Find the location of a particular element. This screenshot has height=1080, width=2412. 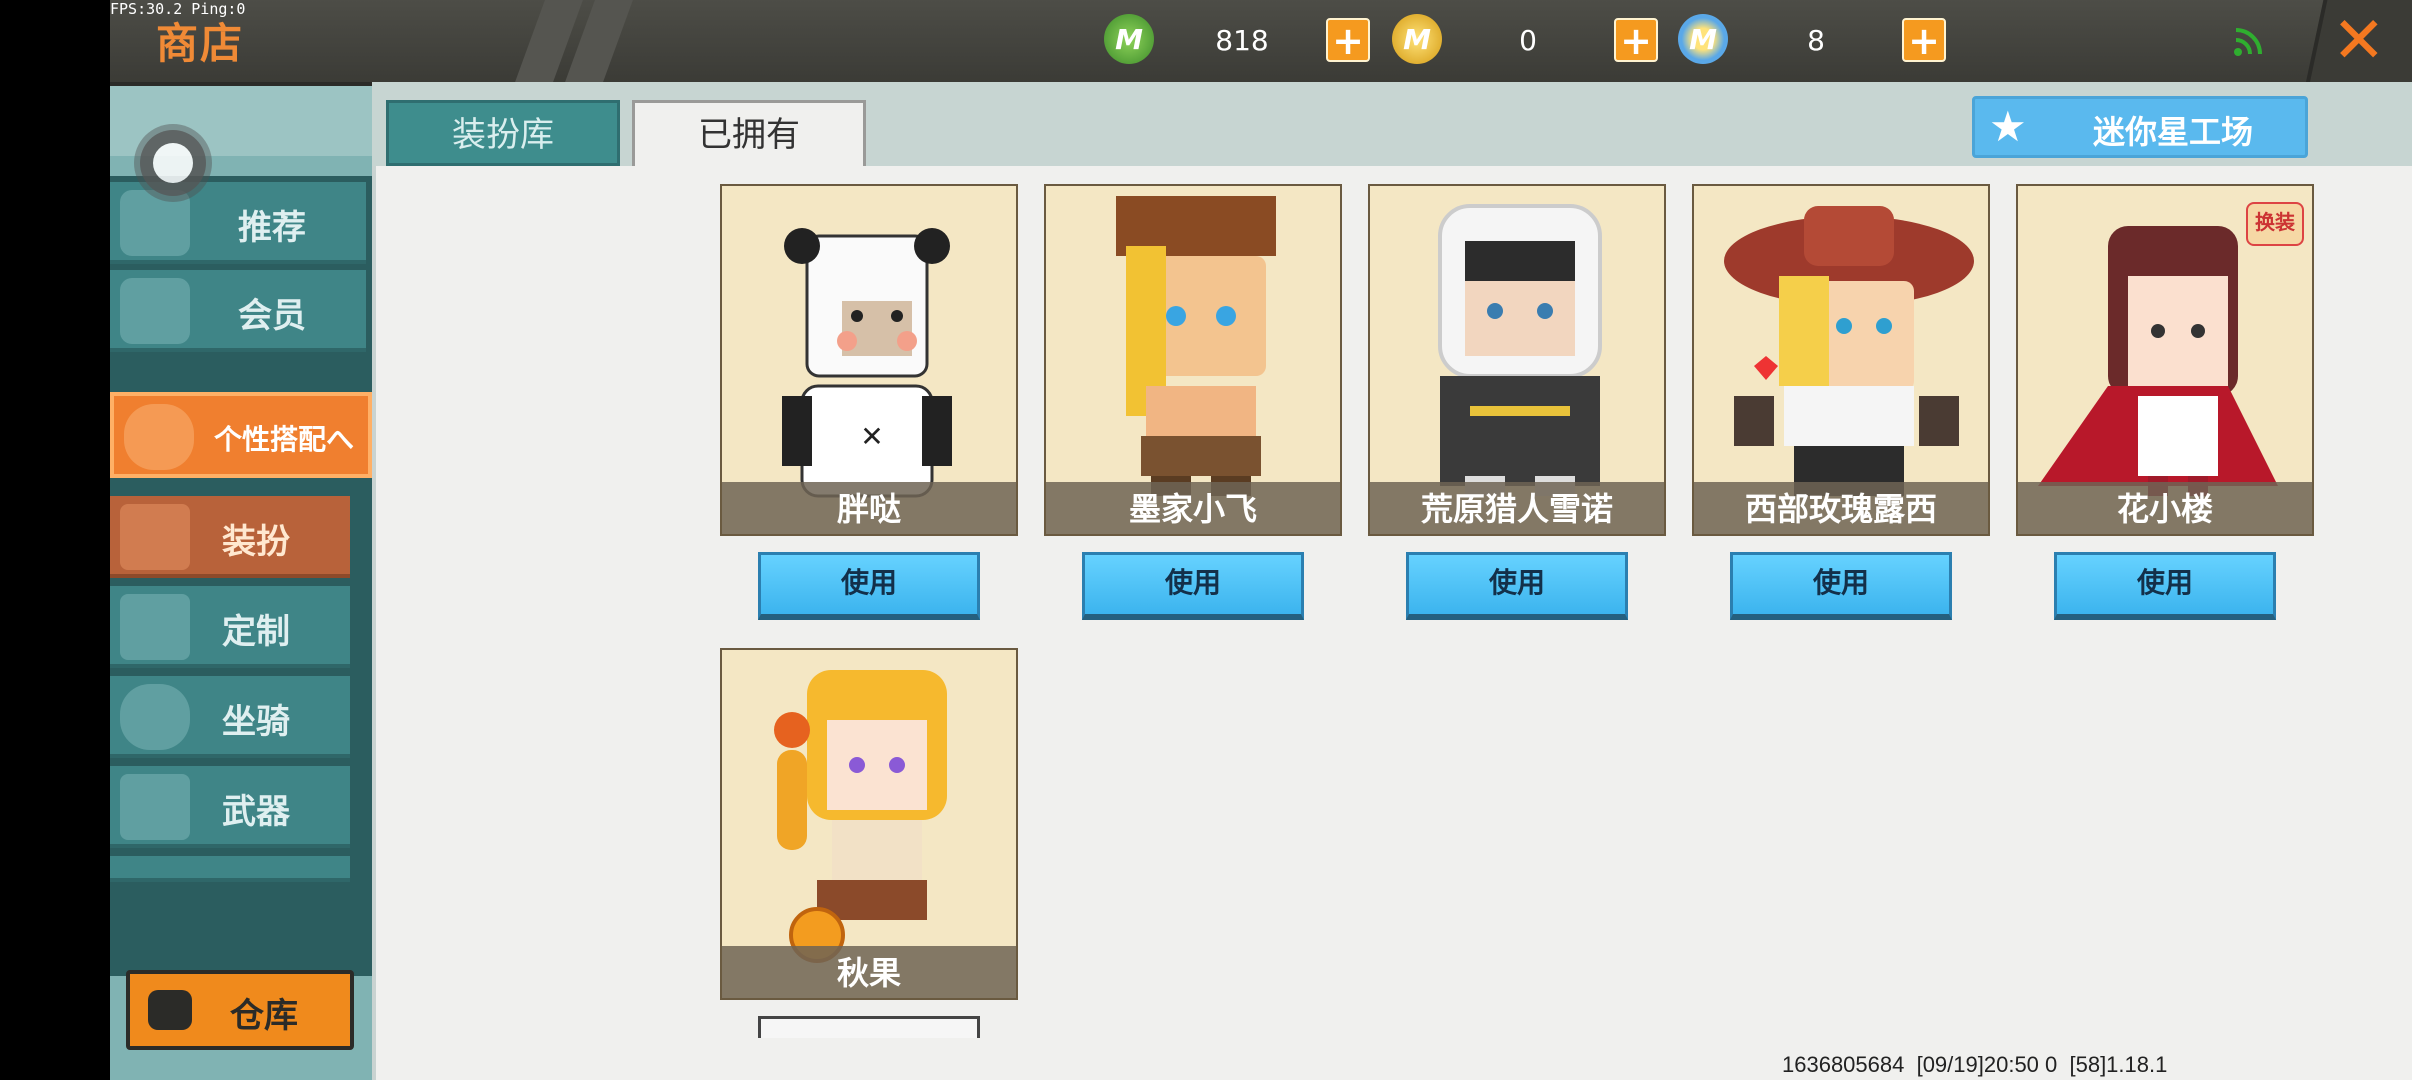

gold-coin-count: 0 is located at coordinates (1528, 40).